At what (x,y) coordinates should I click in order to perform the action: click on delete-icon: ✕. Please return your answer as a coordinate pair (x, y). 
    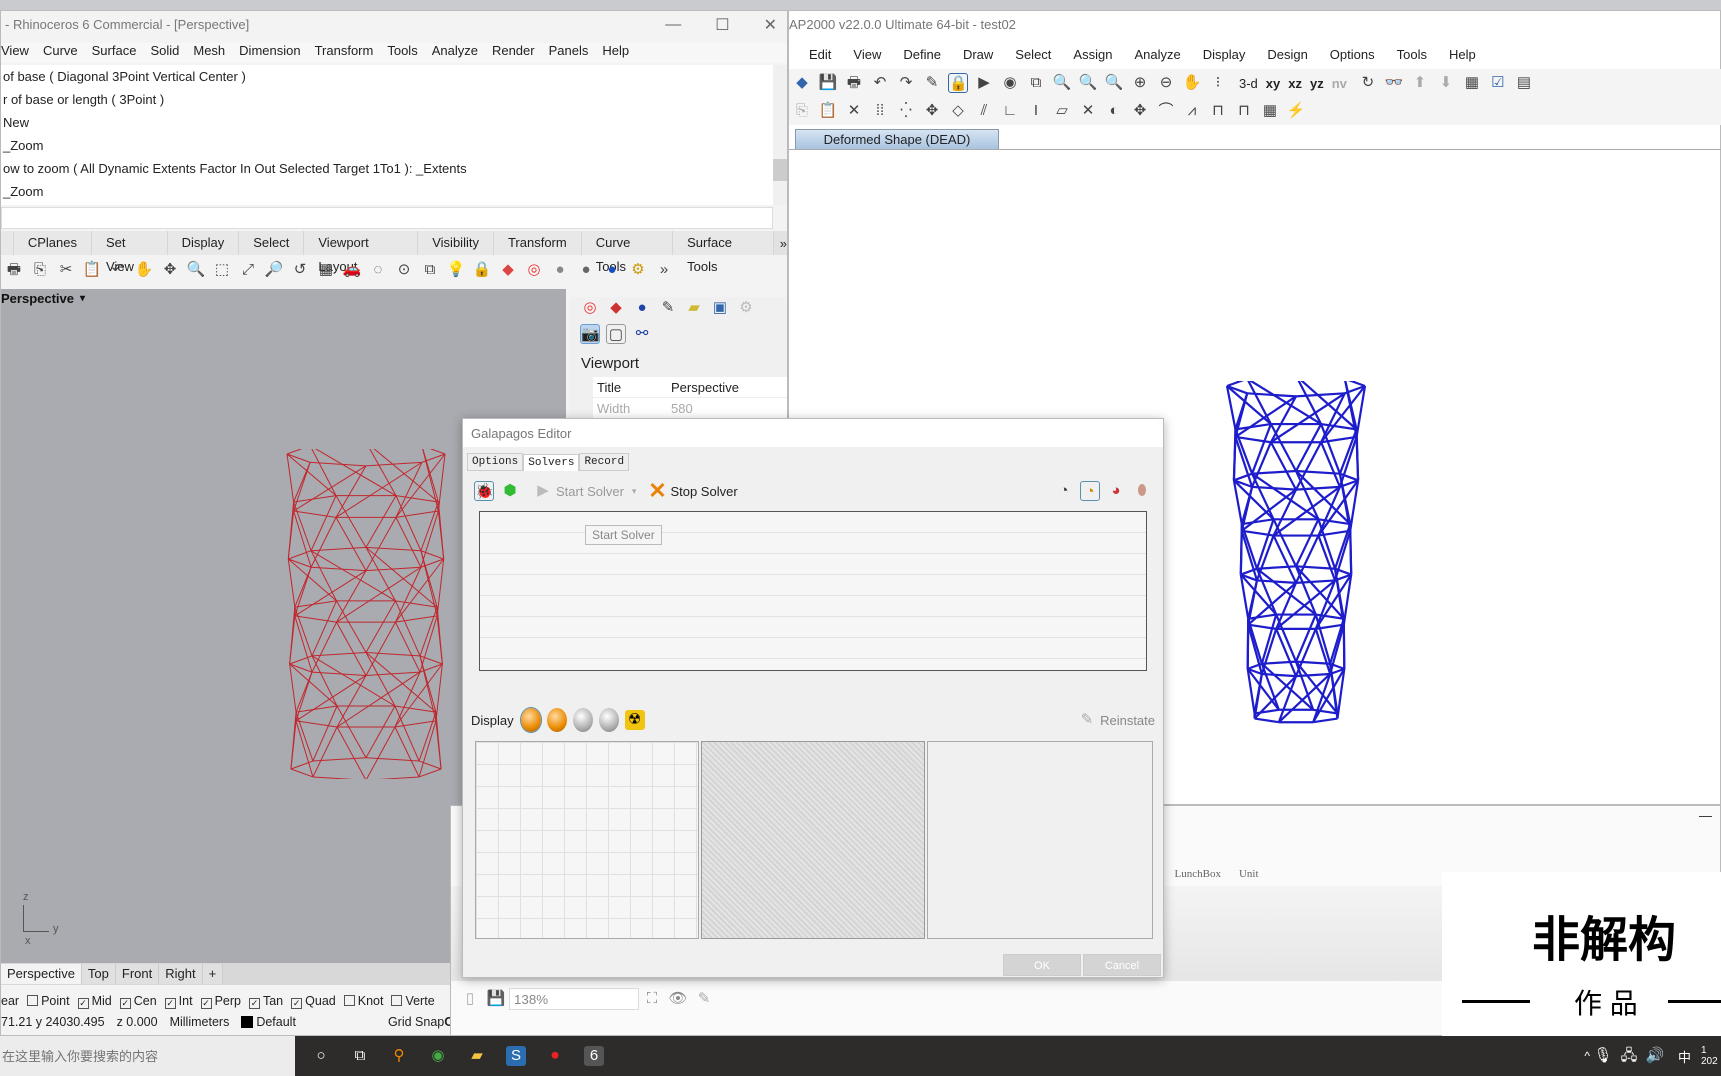
    Looking at the image, I should click on (854, 111).